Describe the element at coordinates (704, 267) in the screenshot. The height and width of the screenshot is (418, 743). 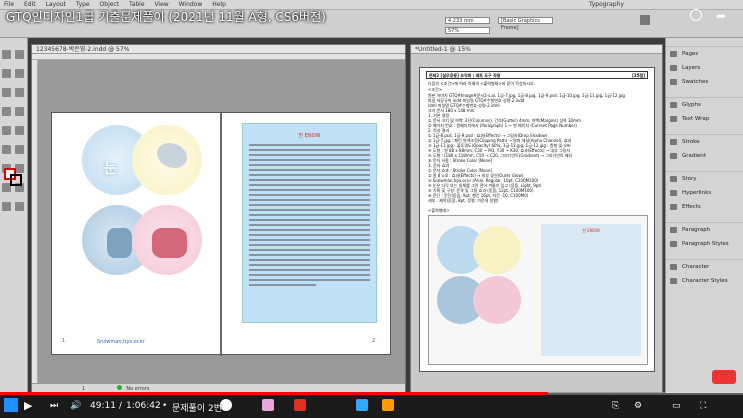
I see `panel-character: Character` at that location.